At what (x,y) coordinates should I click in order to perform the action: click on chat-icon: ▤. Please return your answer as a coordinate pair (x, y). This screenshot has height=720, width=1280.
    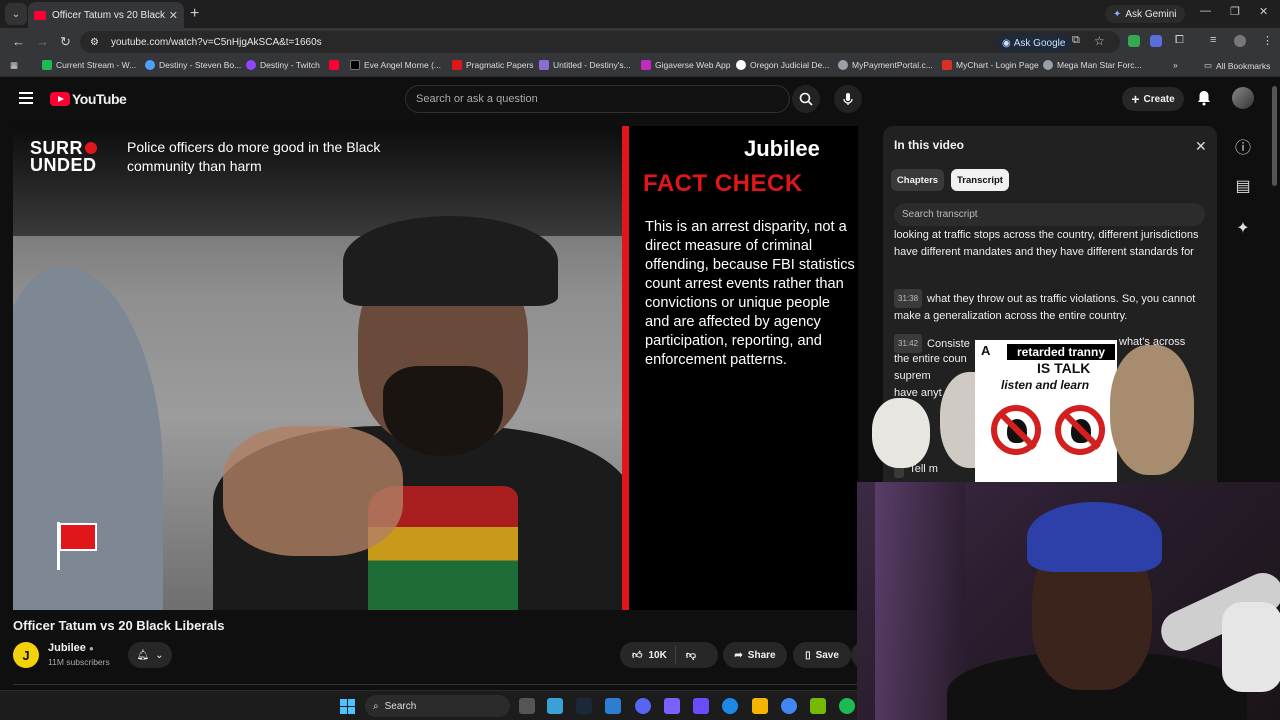
    Looking at the image, I should click on (1243, 186).